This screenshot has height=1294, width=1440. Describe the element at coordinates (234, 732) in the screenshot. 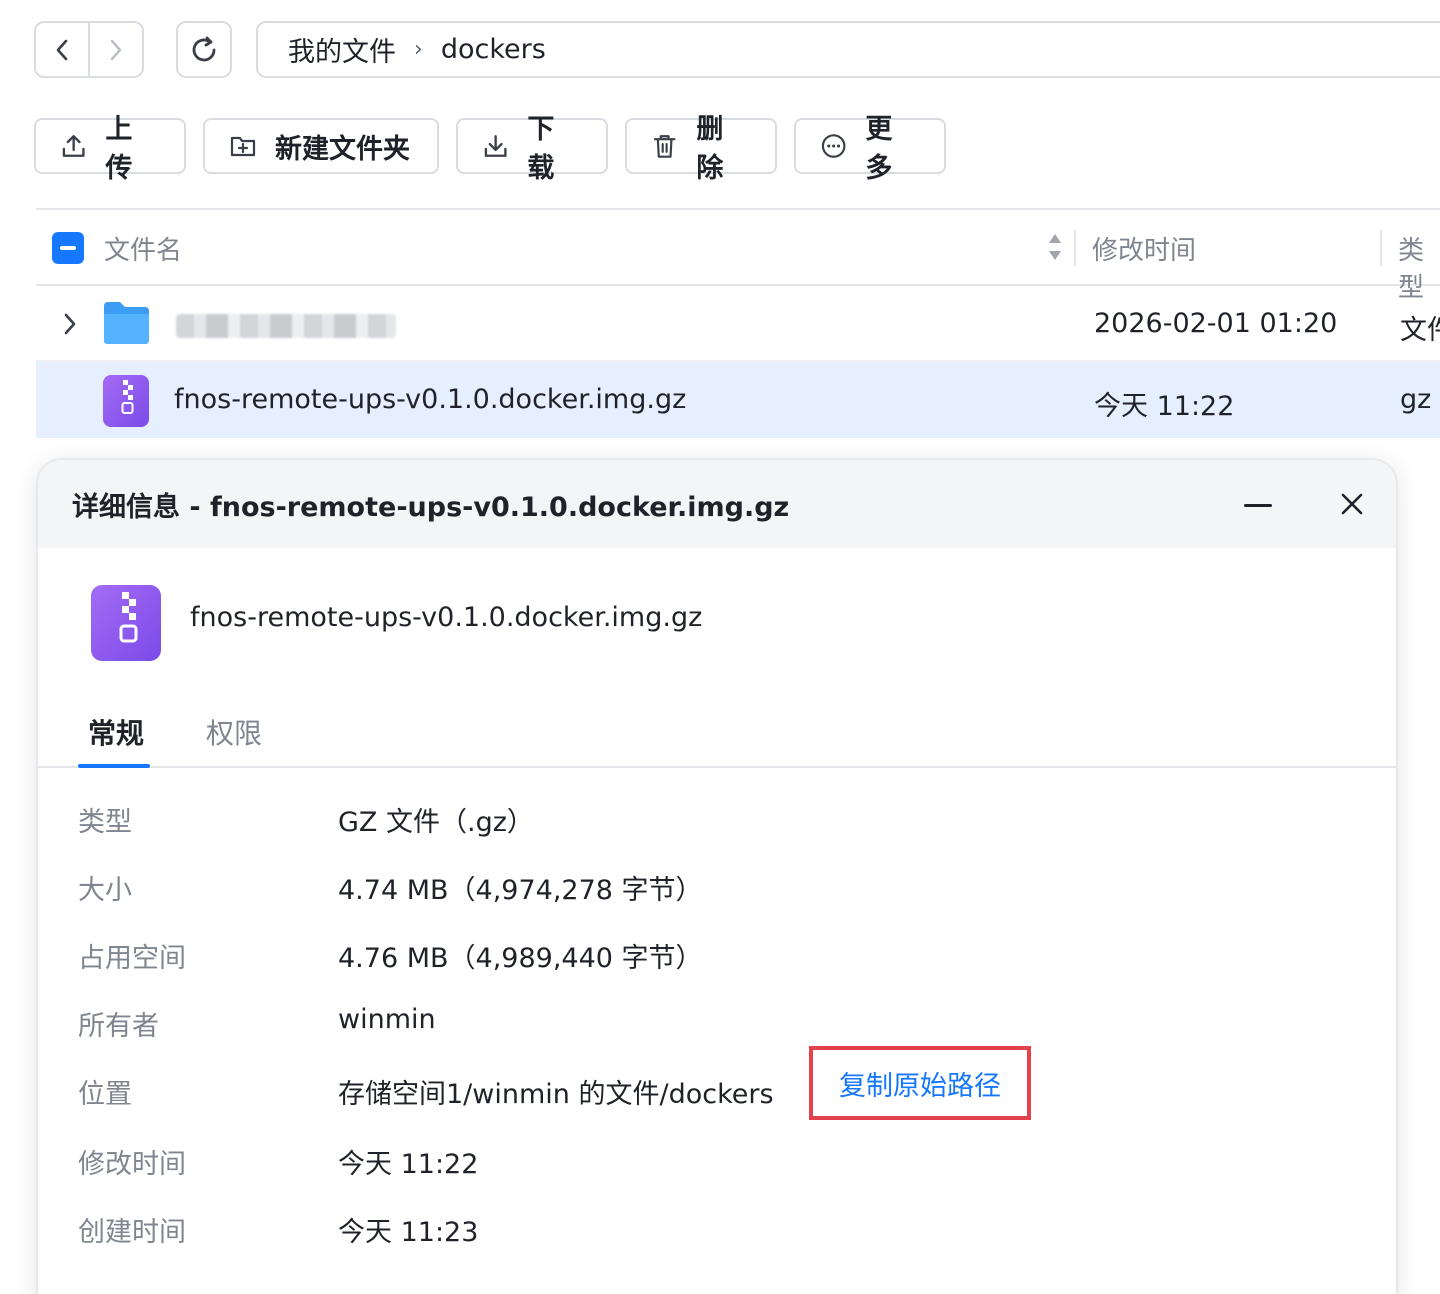

I see `tab-permissions: 权限` at that location.